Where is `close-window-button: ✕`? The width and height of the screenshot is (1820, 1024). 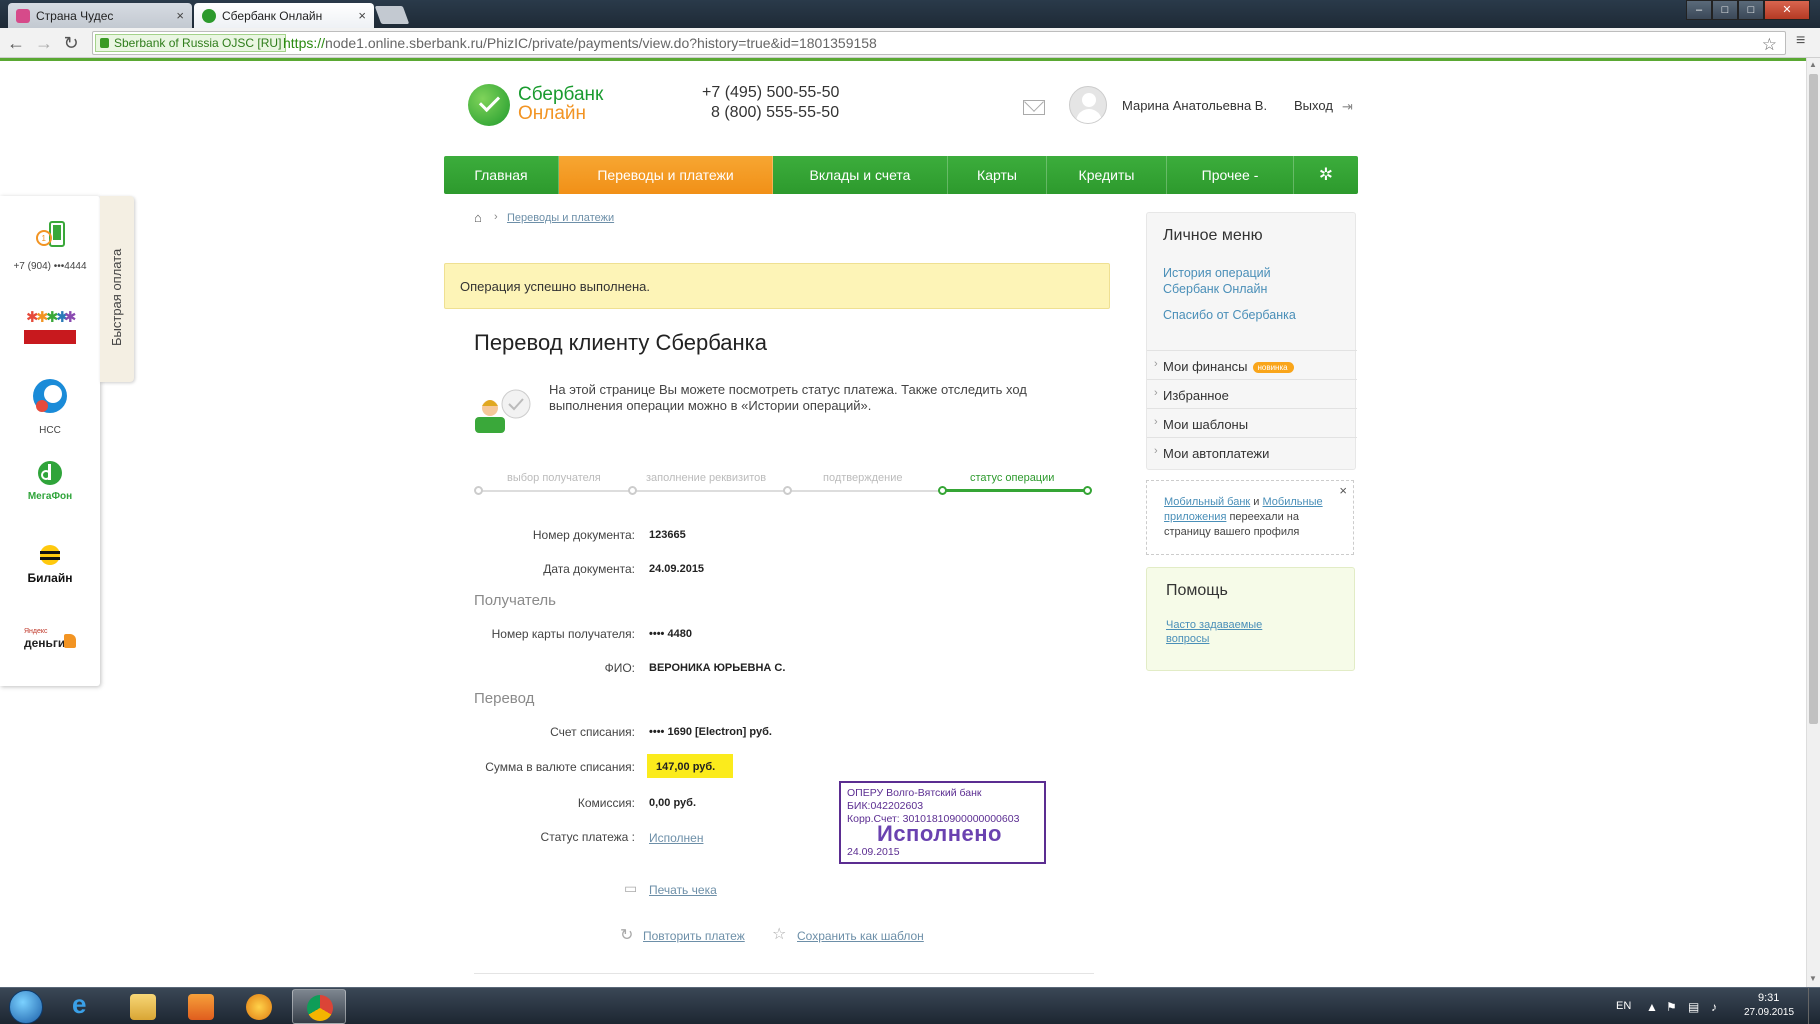 close-window-button: ✕ is located at coordinates (1787, 10).